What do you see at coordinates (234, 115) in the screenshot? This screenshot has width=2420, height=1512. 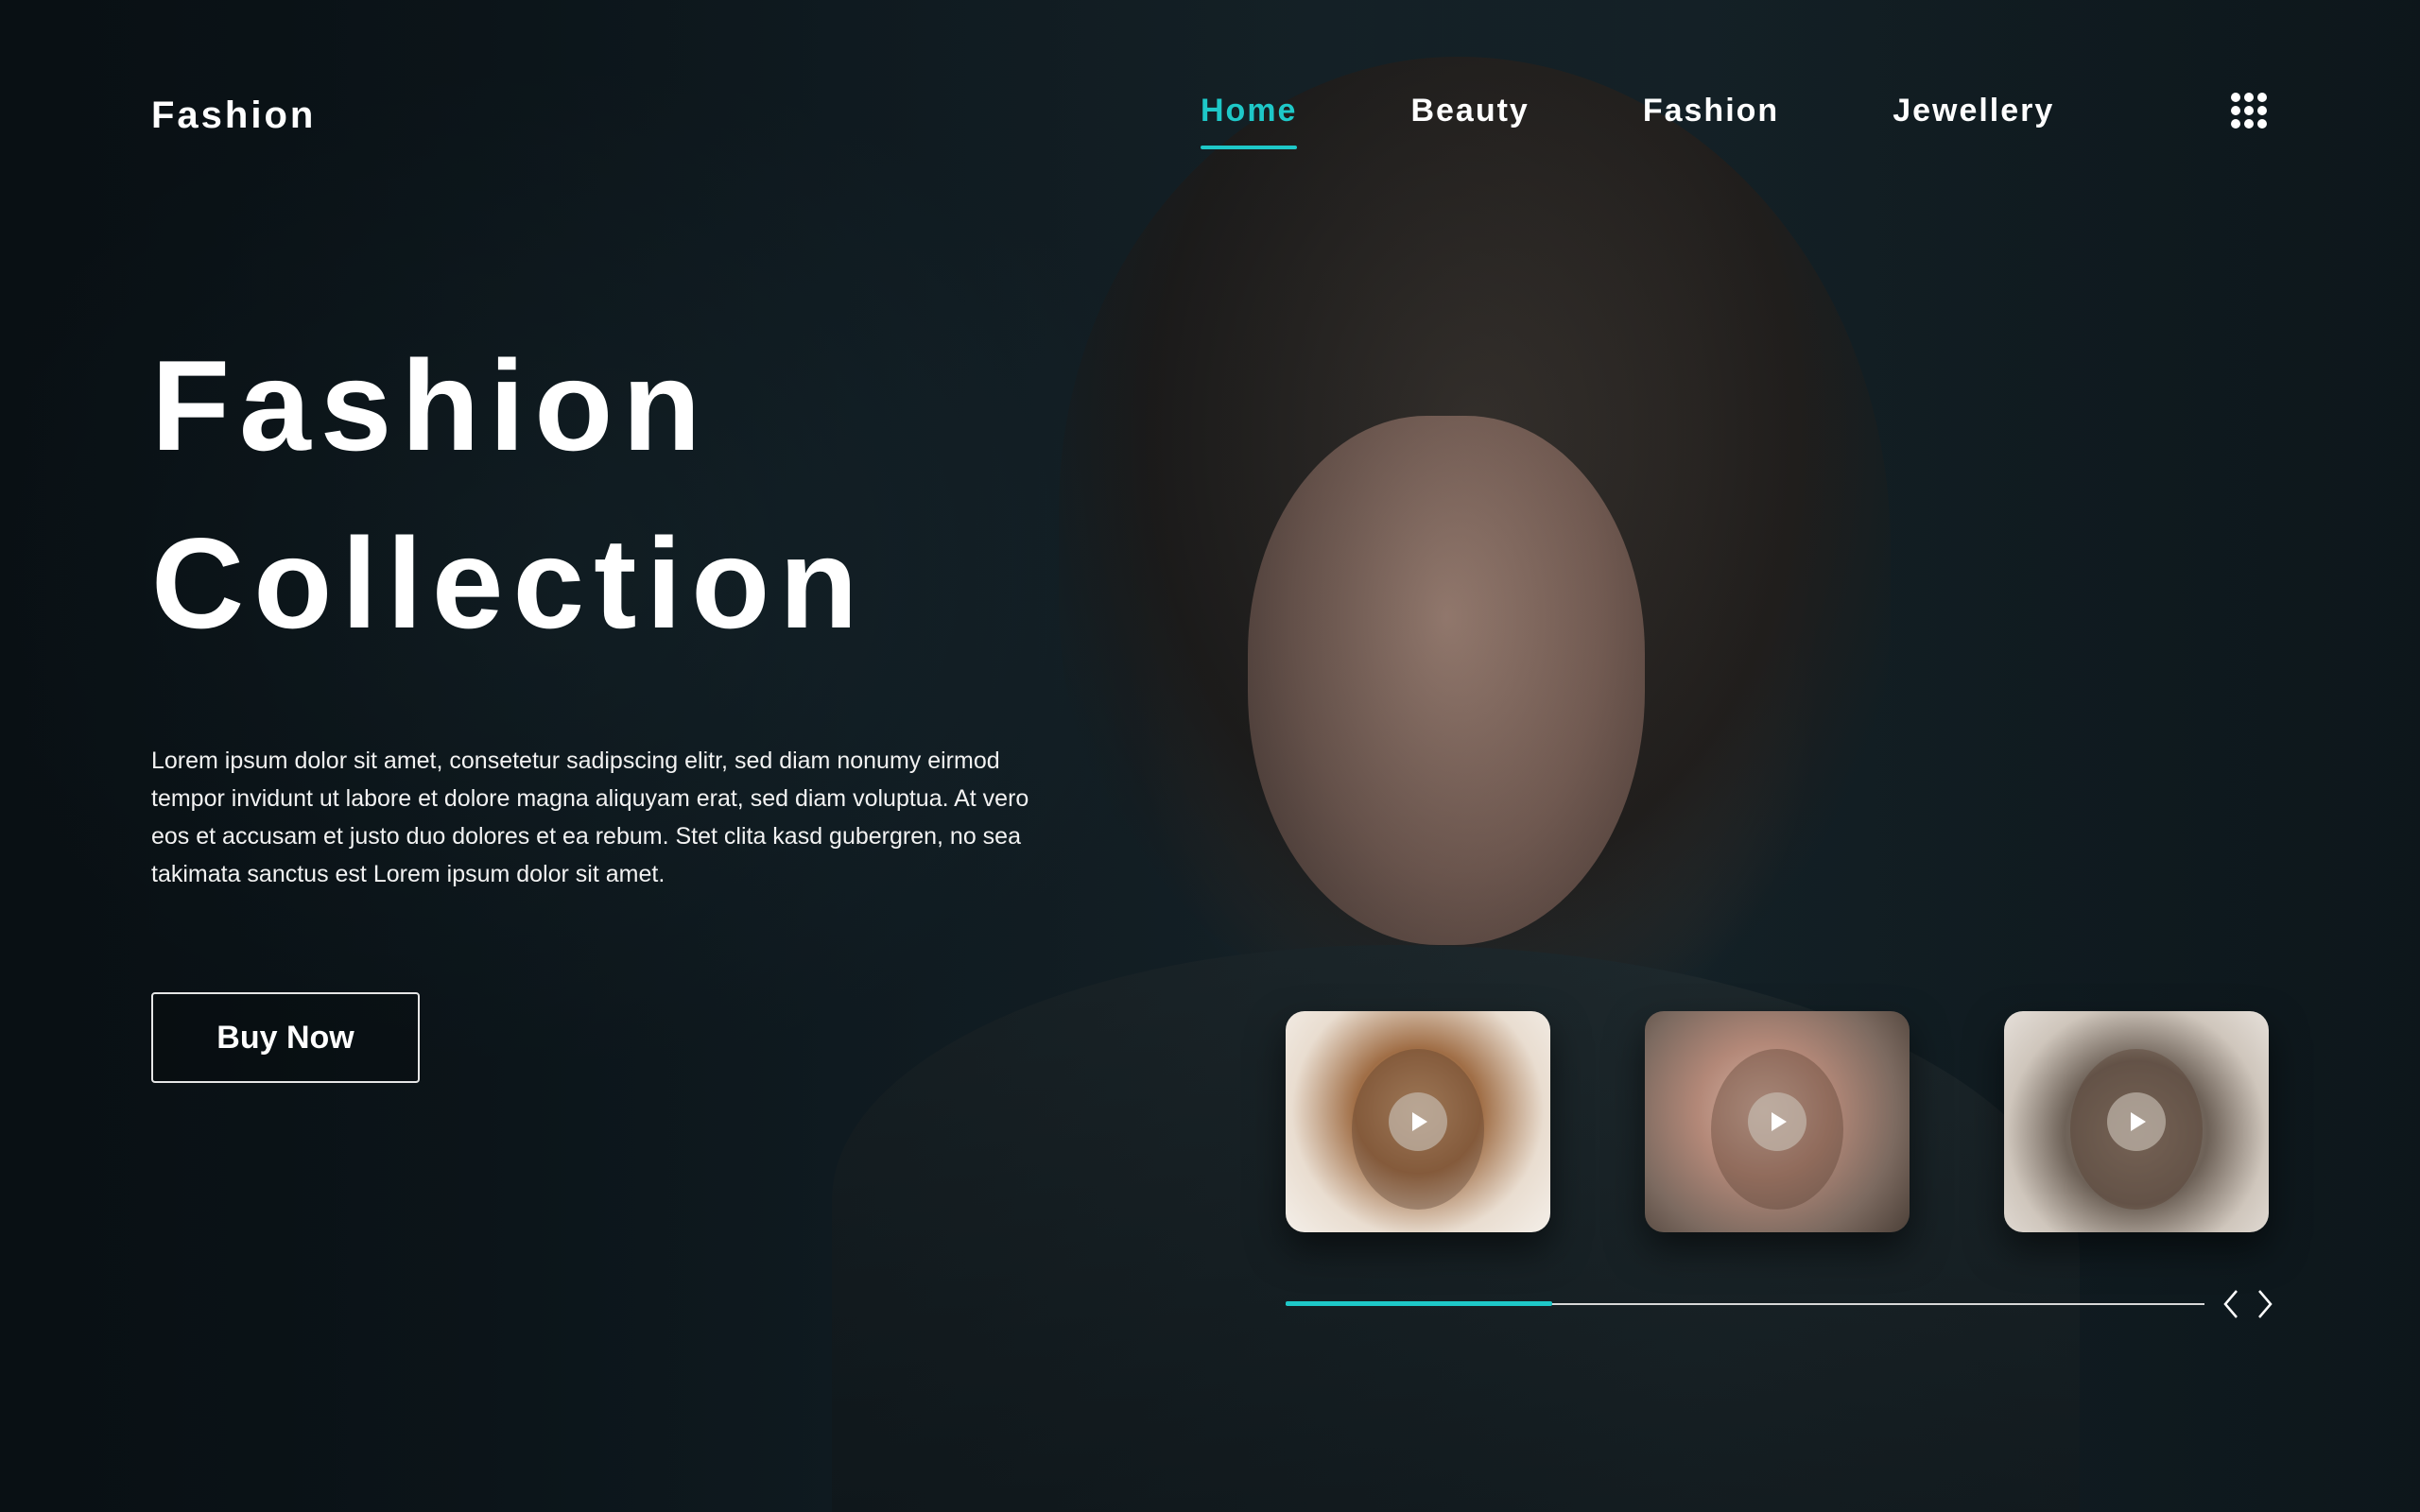 I see `brand-logo: Fashion` at bounding box center [234, 115].